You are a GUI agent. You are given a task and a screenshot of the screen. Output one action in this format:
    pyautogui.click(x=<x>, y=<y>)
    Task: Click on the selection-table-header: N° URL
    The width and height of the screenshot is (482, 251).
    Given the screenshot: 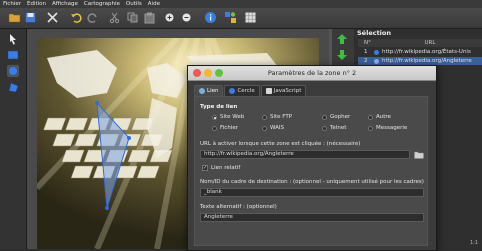 What is the action you would take?
    pyautogui.click(x=420, y=43)
    